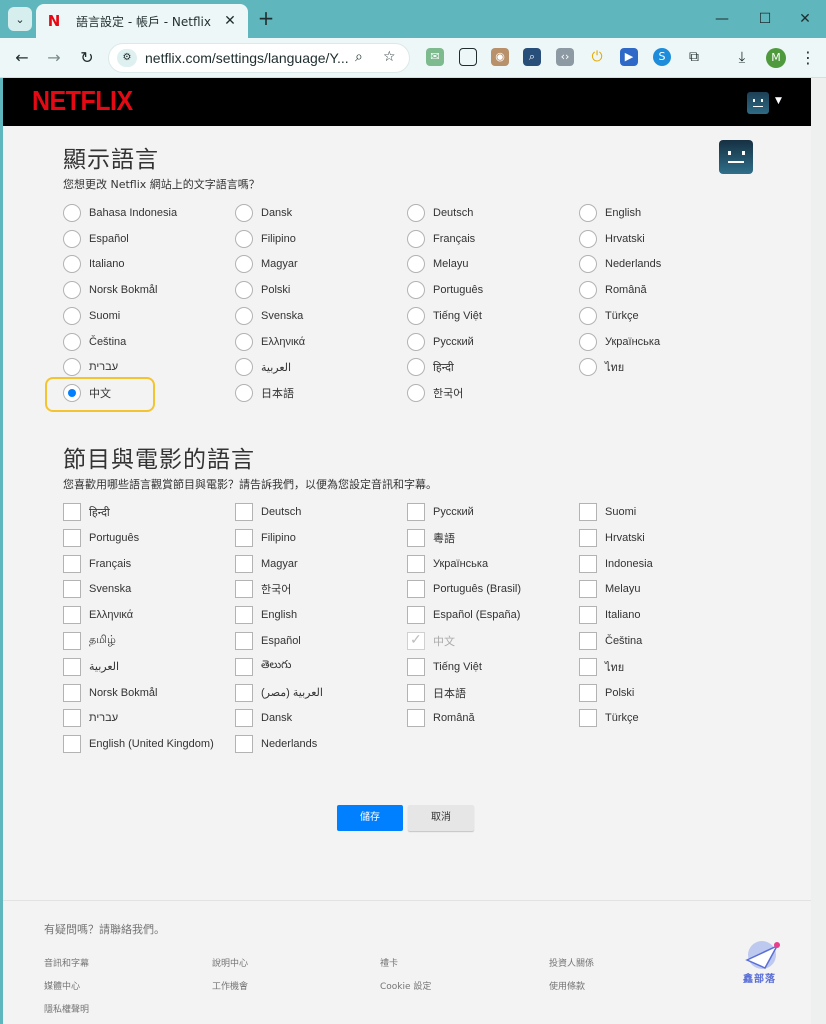 Image resolution: width=826 pixels, height=1024 pixels. I want to click on profile-avatar-small, so click(758, 103).